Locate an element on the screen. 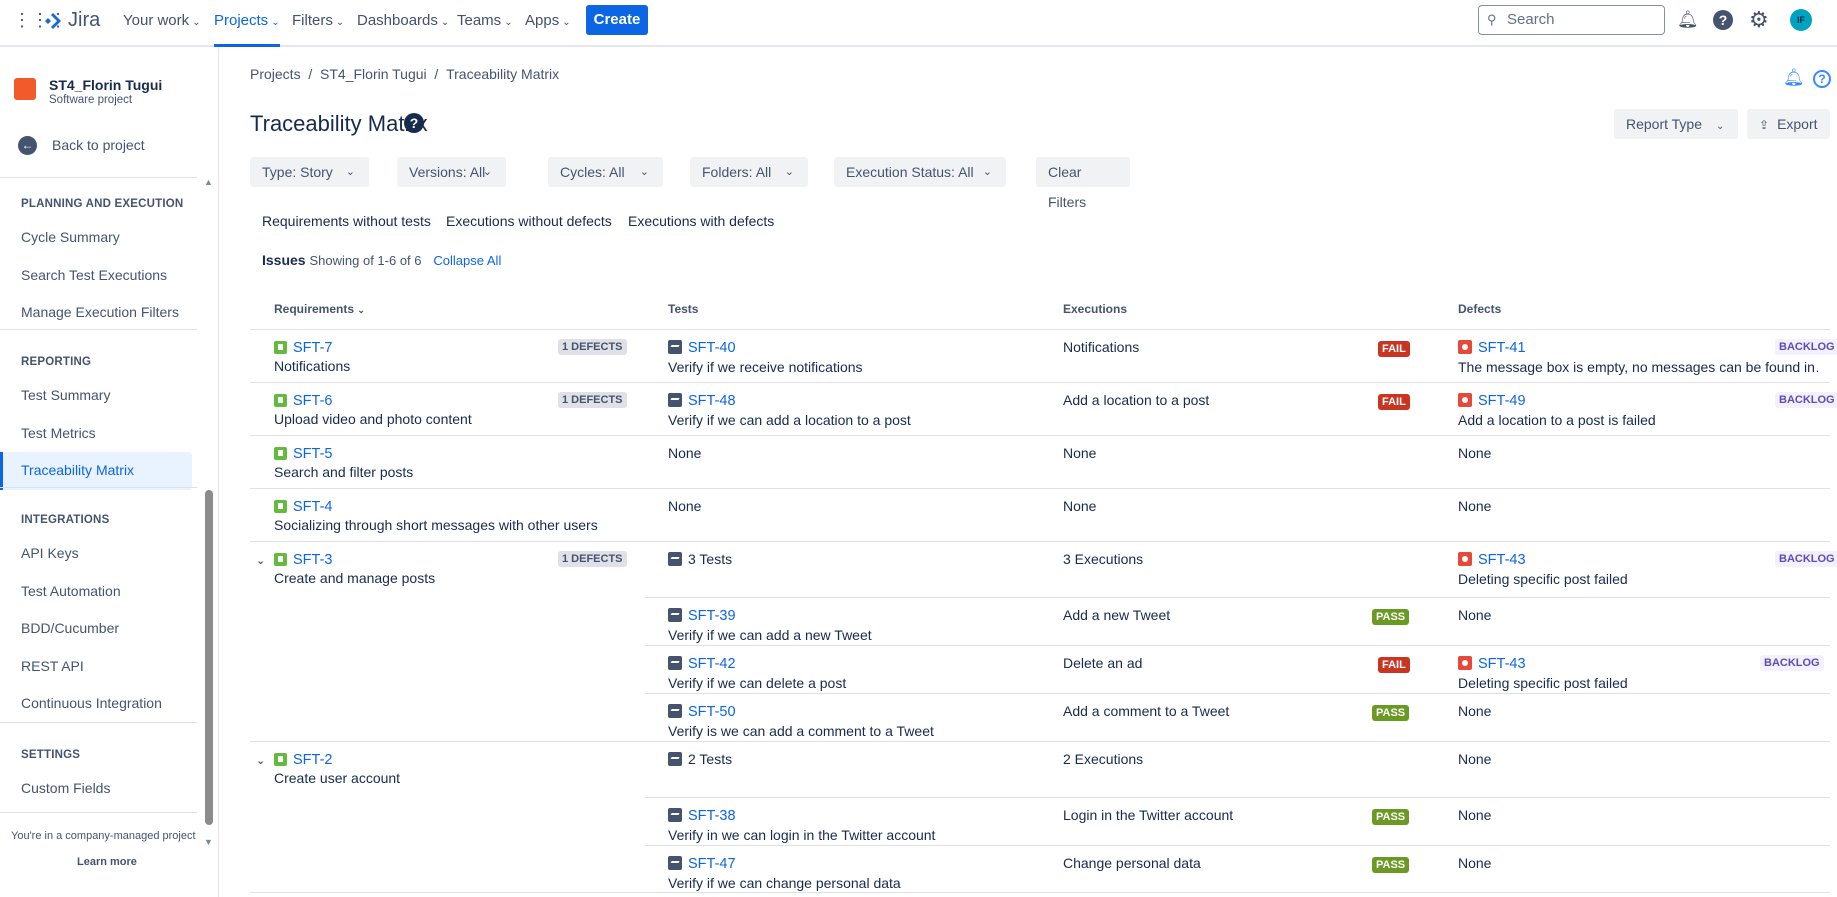 This screenshot has height=897, width=1837. report-type-dropdown: Report Type ⌄ is located at coordinates (1676, 124).